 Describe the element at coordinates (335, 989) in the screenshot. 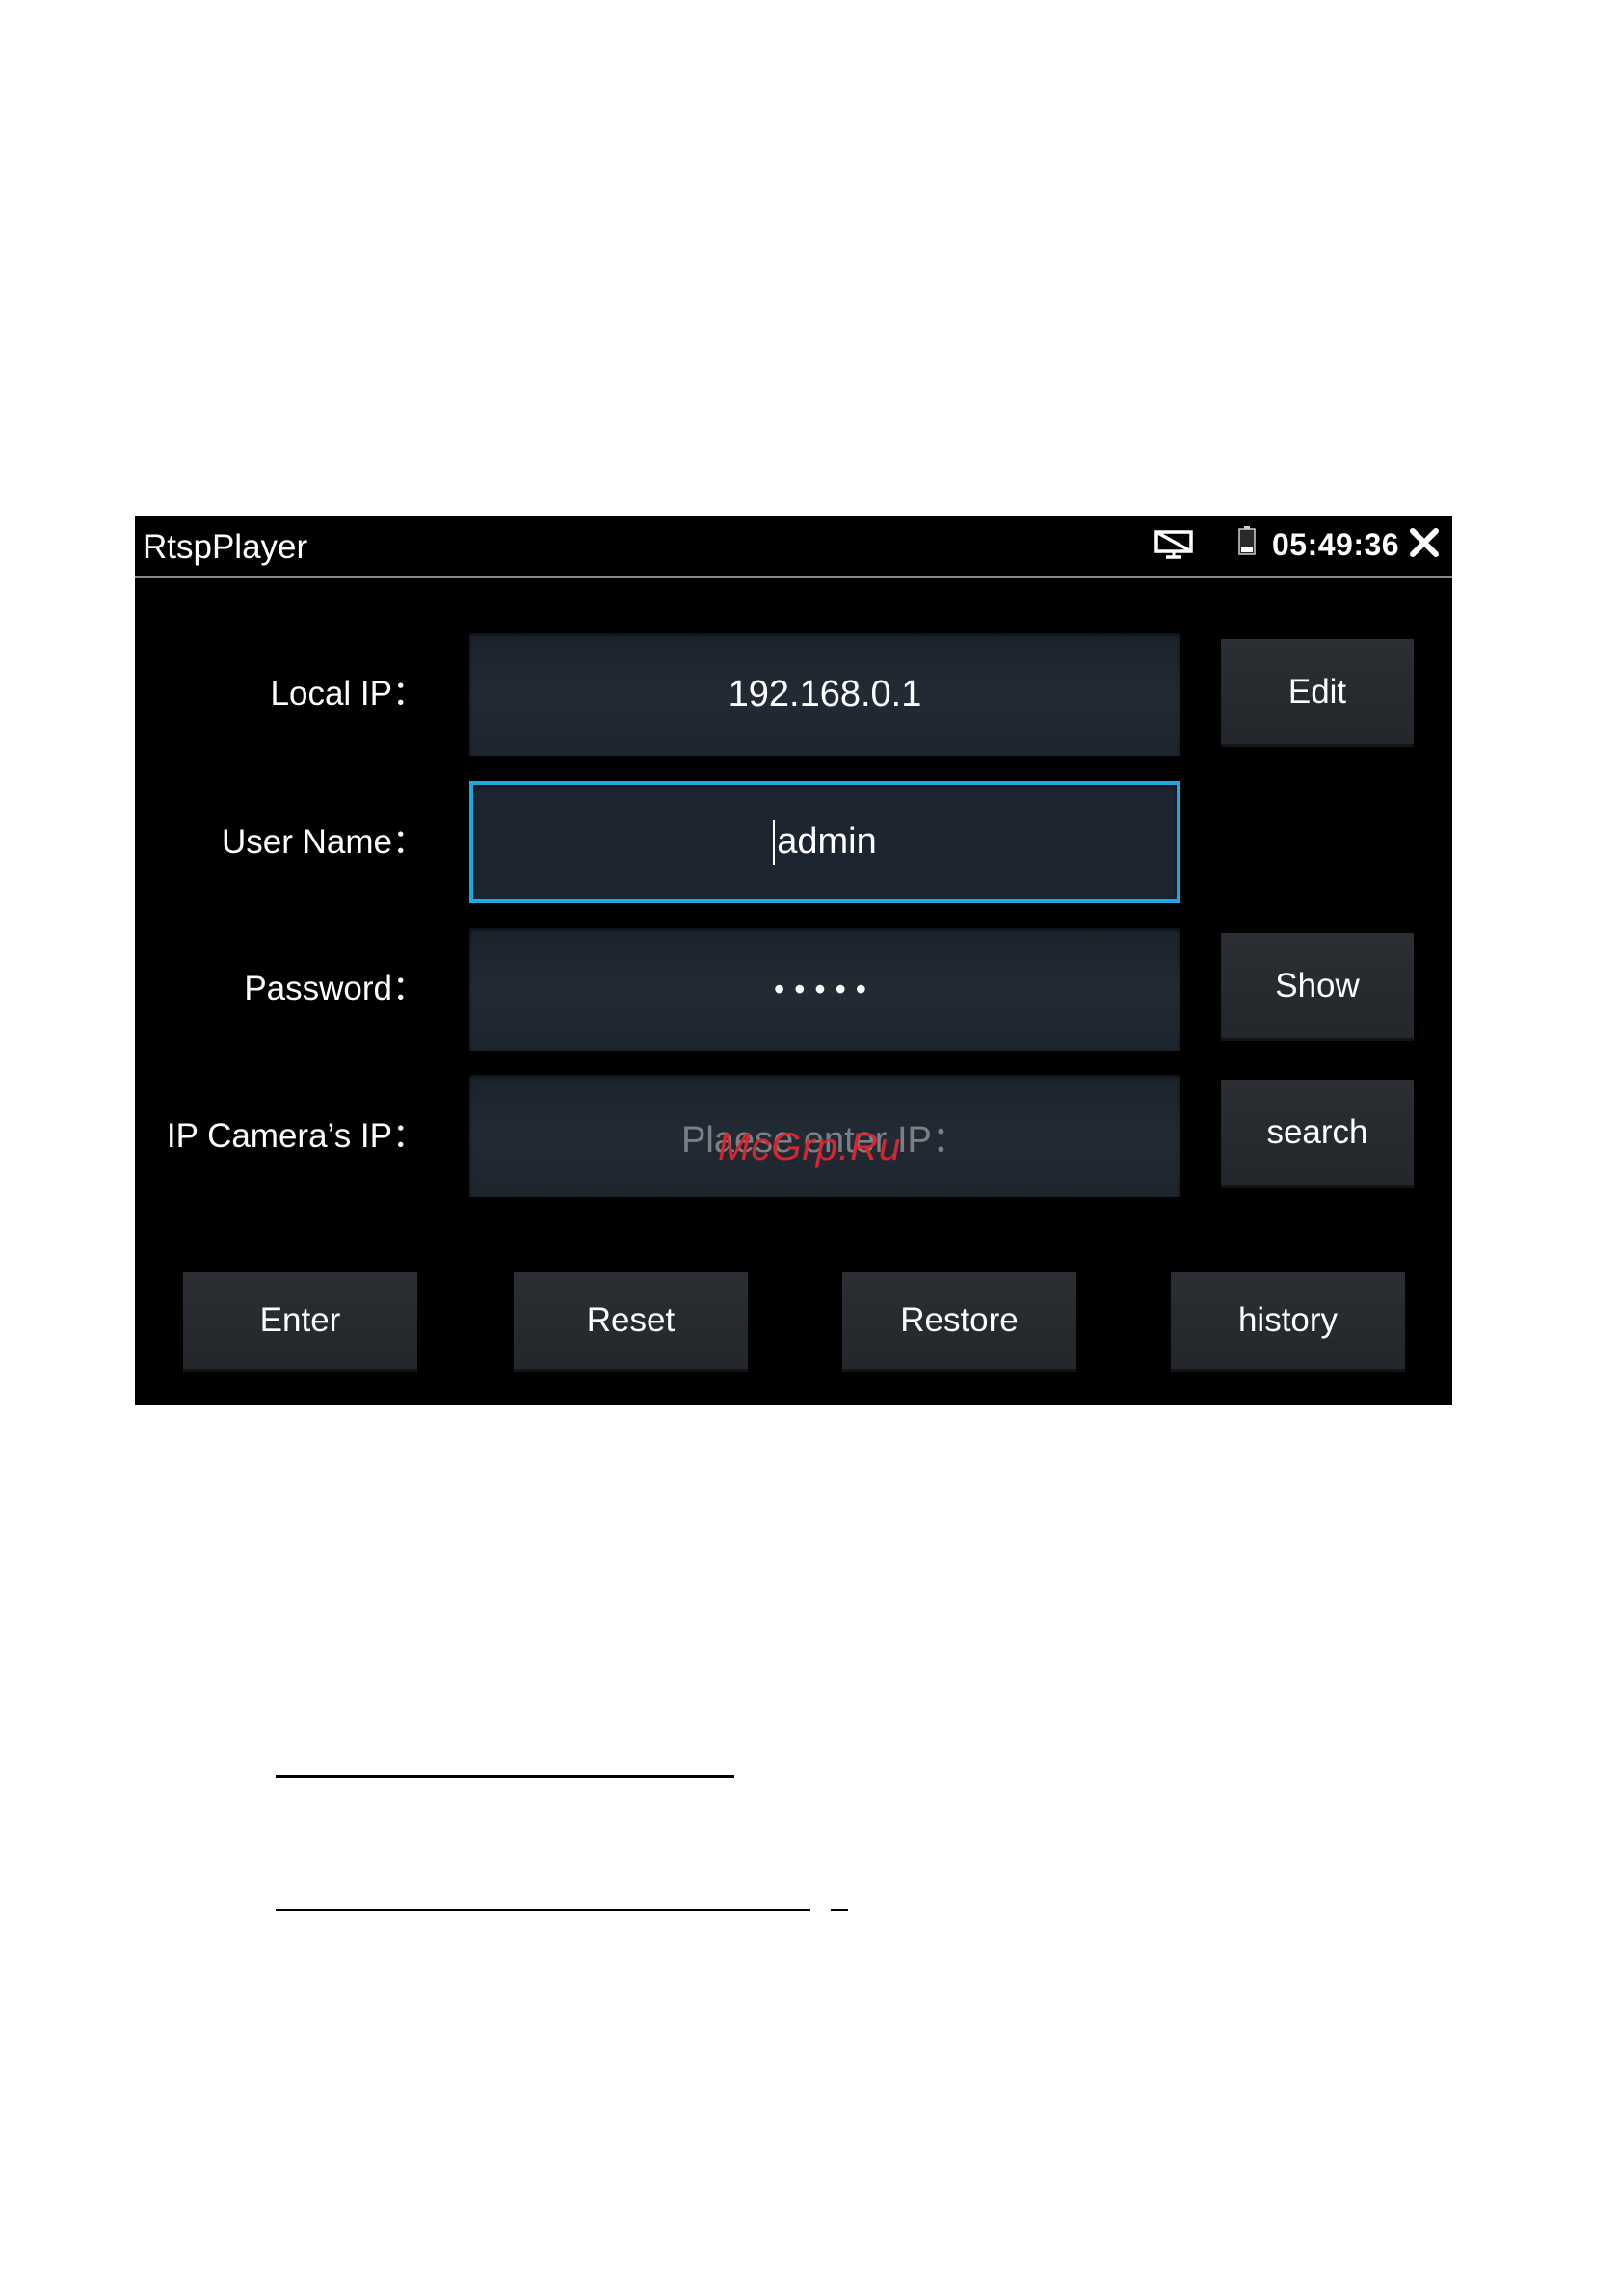

I see `password-label: Password：` at that location.